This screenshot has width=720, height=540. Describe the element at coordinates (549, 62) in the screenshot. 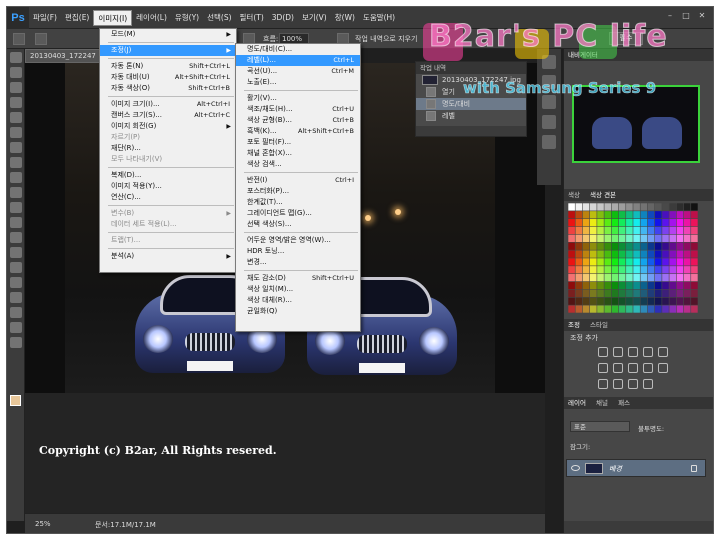

I see `history-dock-icon` at that location.